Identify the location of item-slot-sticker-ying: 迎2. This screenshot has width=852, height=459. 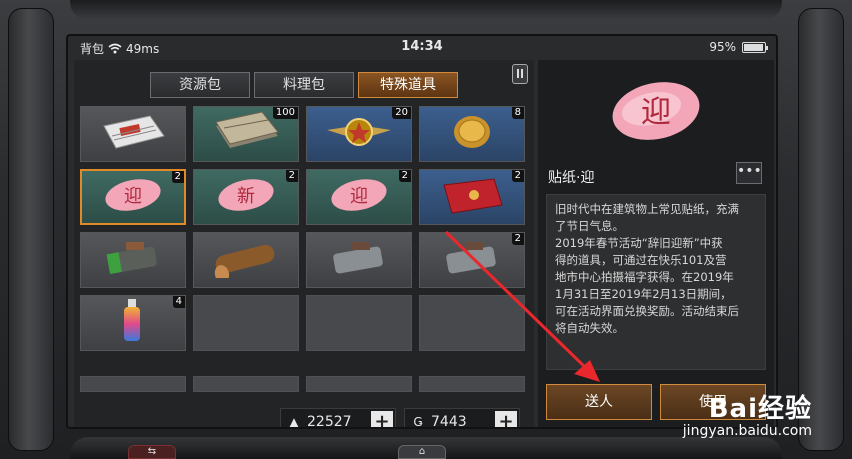
(133, 197).